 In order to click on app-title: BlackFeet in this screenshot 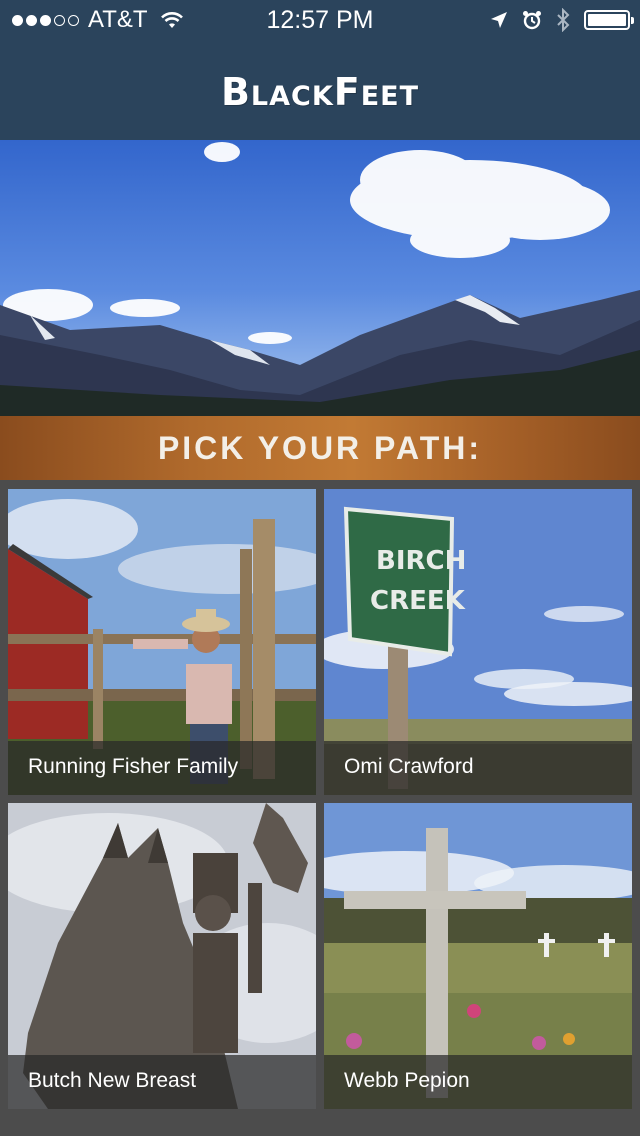, I will do `click(320, 92)`.